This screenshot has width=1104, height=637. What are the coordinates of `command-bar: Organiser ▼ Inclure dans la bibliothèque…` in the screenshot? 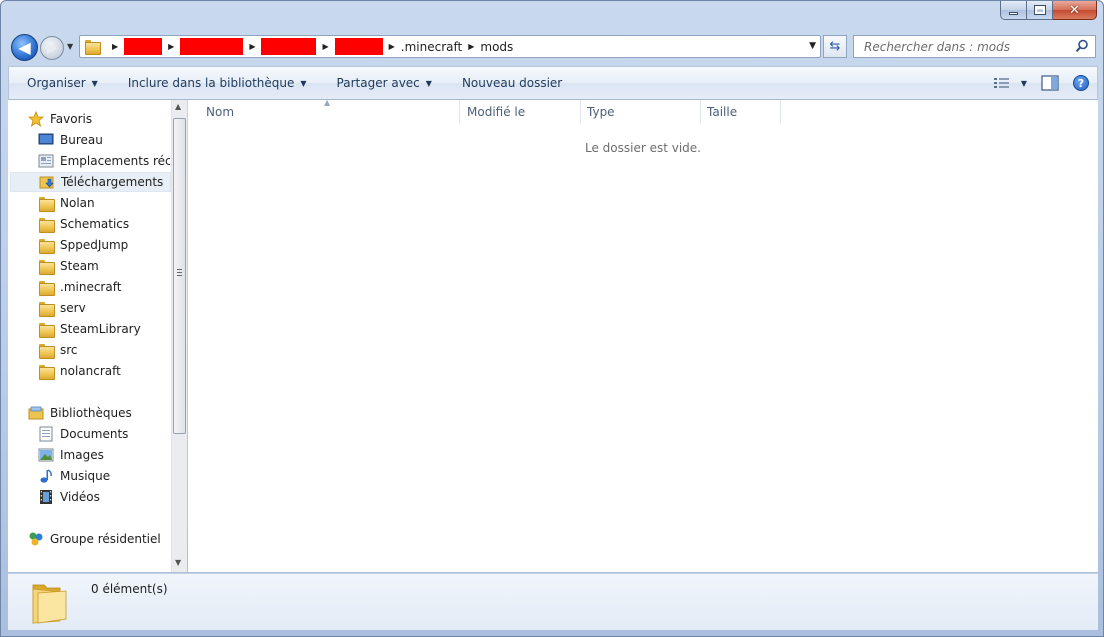 It's located at (553, 83).